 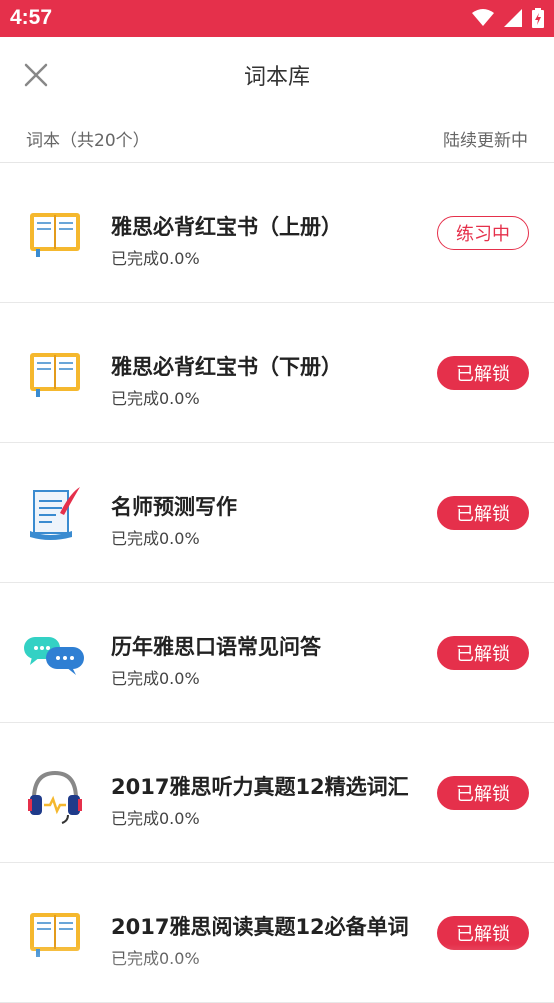 What do you see at coordinates (31, 17) in the screenshot?
I see `status-time: 4:57` at bounding box center [31, 17].